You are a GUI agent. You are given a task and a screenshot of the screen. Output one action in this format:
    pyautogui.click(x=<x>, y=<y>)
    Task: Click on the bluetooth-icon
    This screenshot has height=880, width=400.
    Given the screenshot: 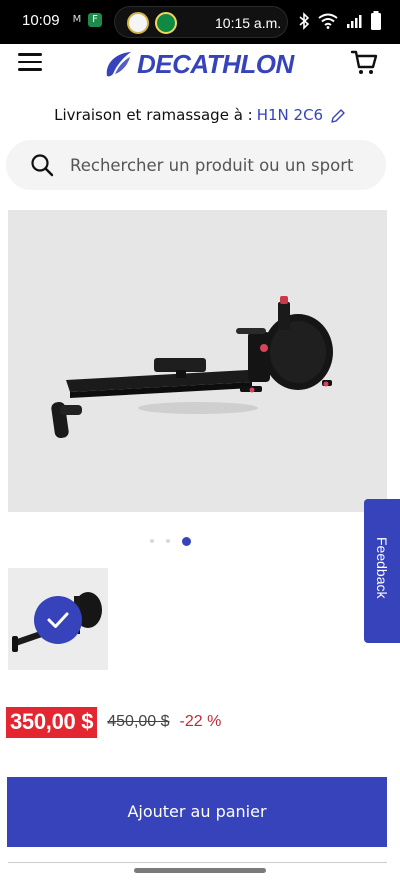 What is the action you would take?
    pyautogui.click(x=304, y=21)
    